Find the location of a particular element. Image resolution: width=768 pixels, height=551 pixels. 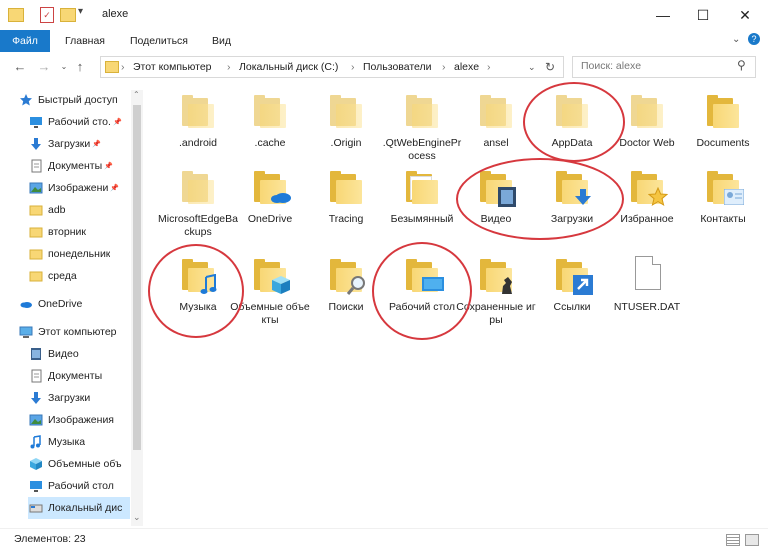

folder-tracing: Tracing is located at coordinates (346, 207).